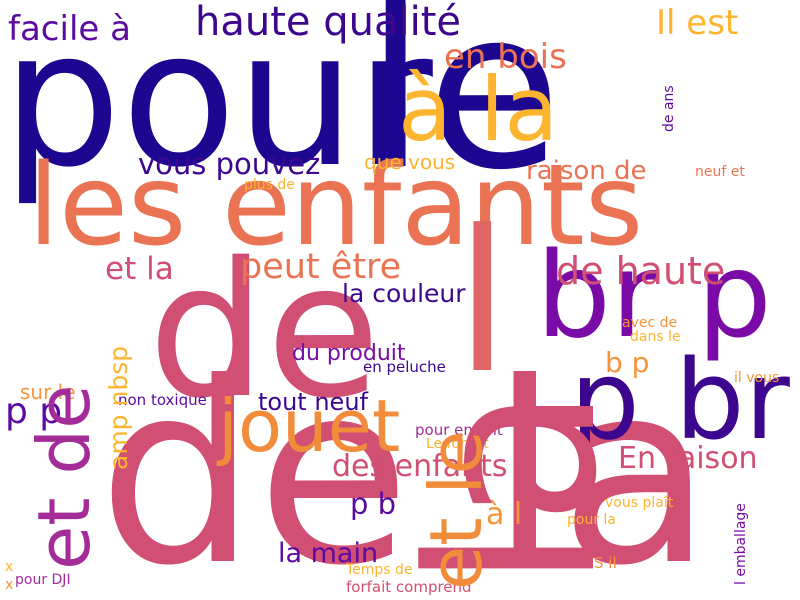 The height and width of the screenshot is (600, 800). What do you see at coordinates (478, 109) in the screenshot?
I see `word-a-la: à la` at bounding box center [478, 109].